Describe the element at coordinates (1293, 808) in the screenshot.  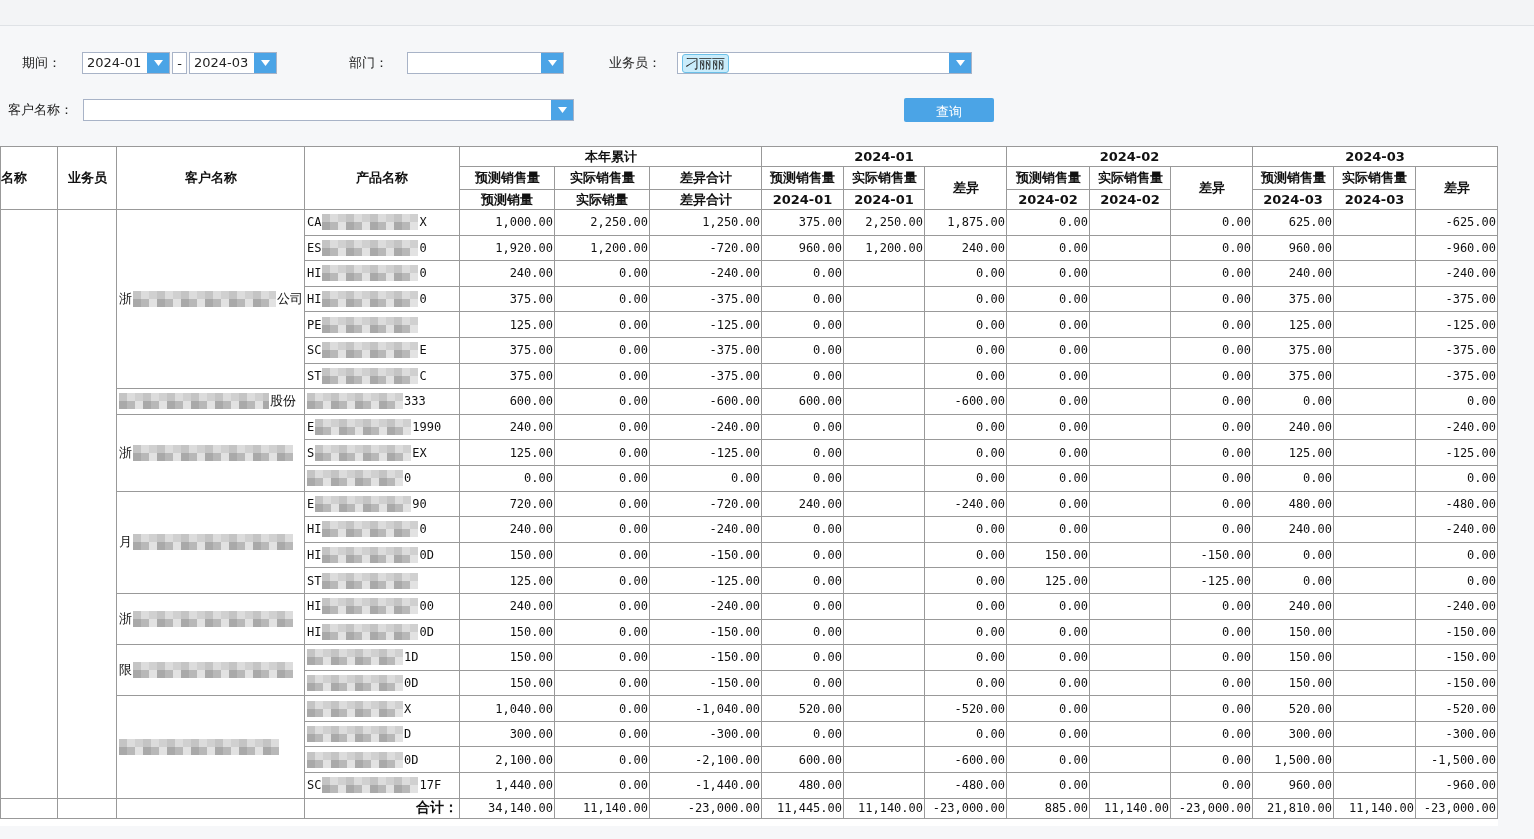
I see `total-cell: 21,810.00` at that location.